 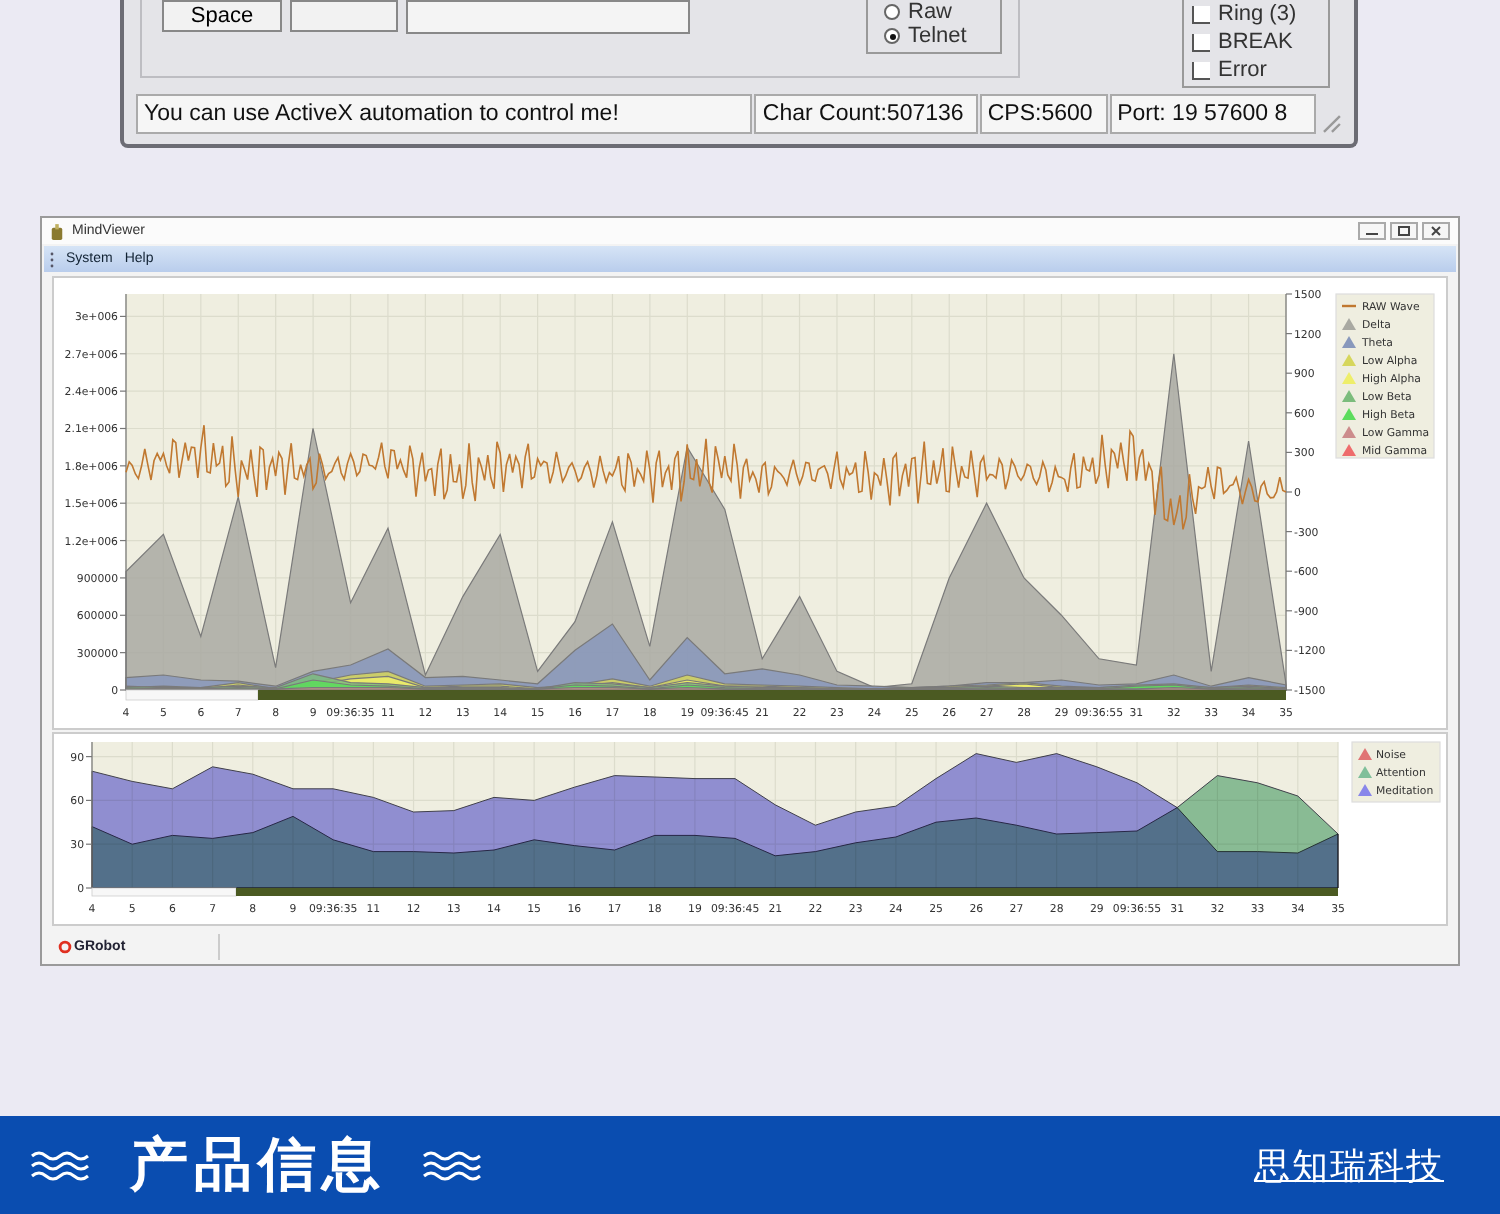 What do you see at coordinates (866, 114) in the screenshot?
I see `char-count: Char Count:507136` at bounding box center [866, 114].